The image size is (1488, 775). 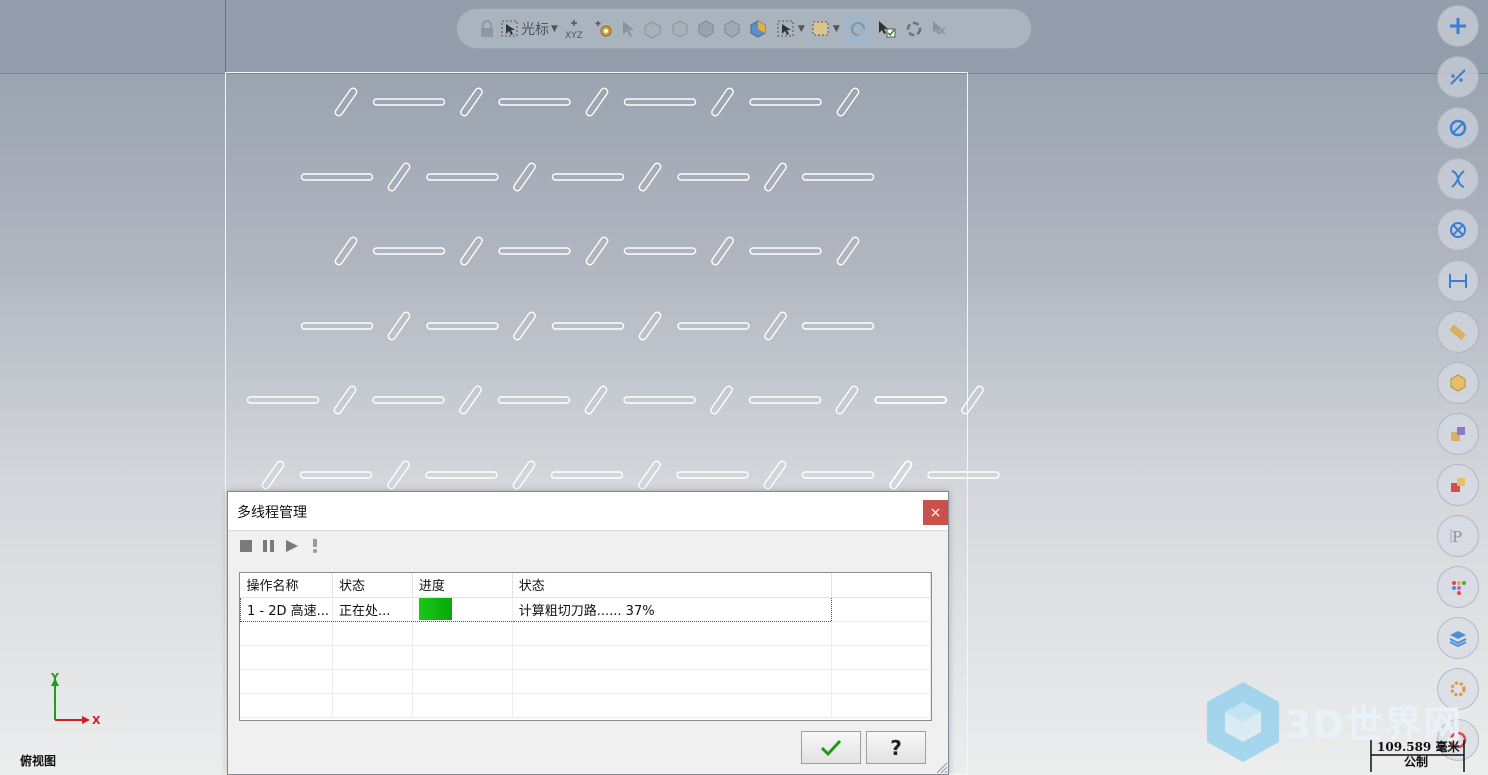 I want to click on axis-y-label: Y, so click(x=55, y=677).